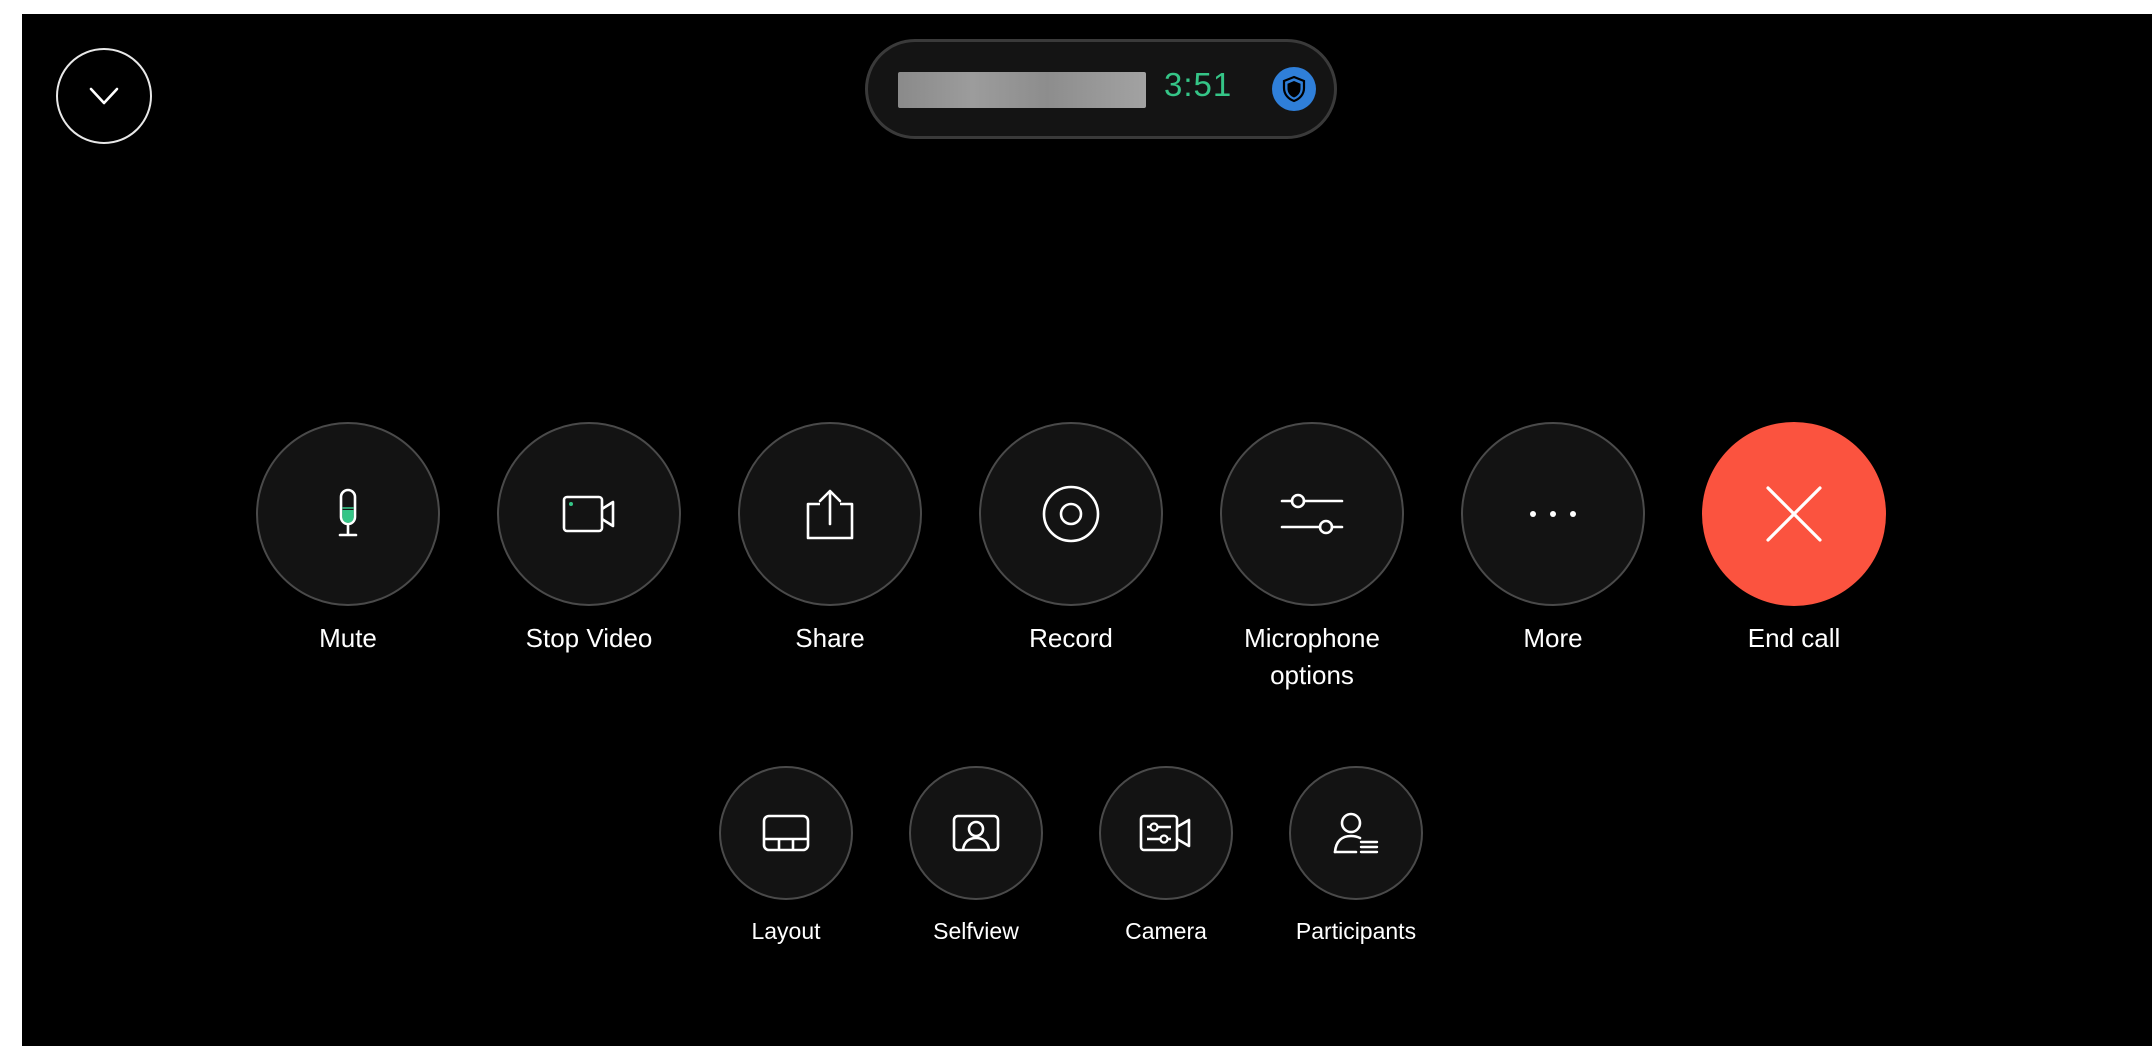  I want to click on participants-button, so click(1356, 833).